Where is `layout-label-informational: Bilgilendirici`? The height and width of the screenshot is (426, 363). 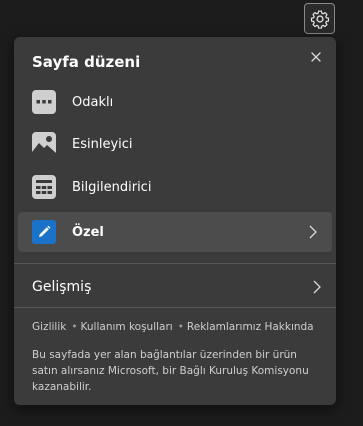
layout-label-informational: Bilgilendirici is located at coordinates (112, 187).